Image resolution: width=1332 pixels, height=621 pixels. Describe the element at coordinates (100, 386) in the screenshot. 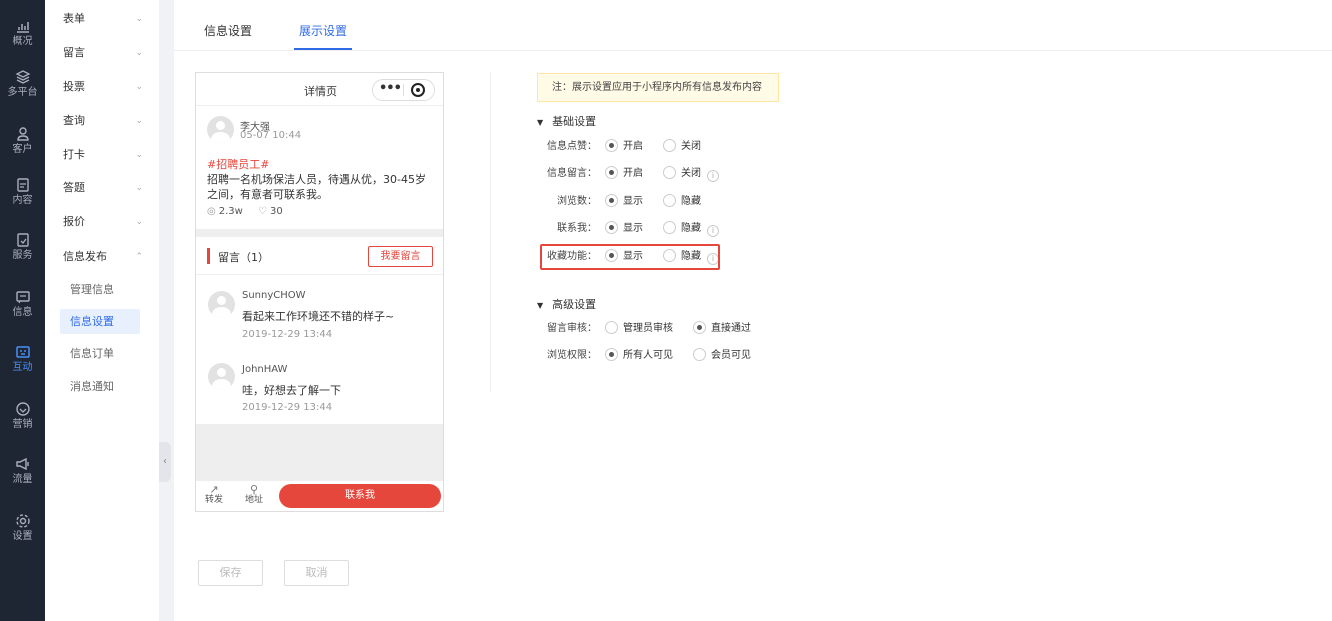

I see `sub-item-notifications: 消息通知` at that location.